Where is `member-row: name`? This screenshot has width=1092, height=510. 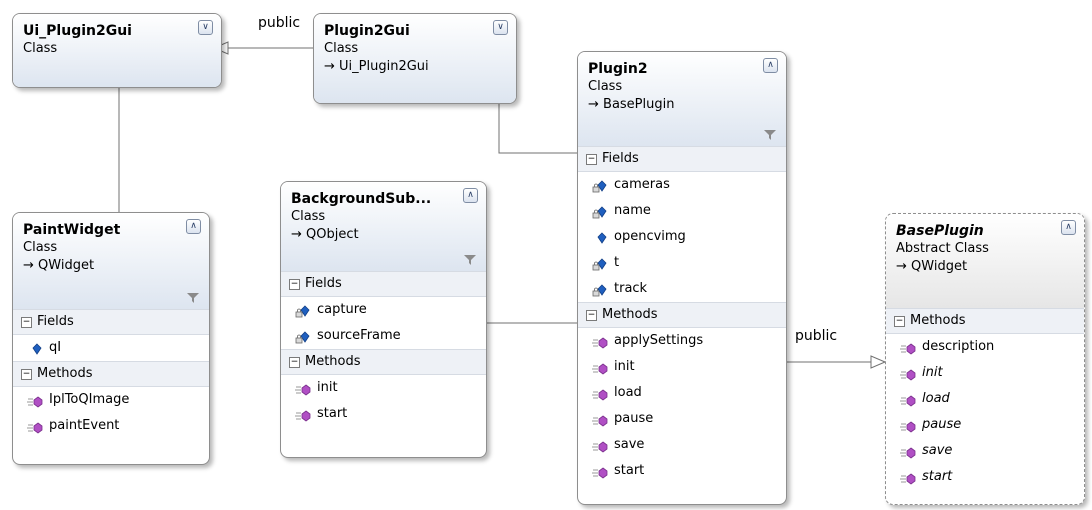
member-row: name is located at coordinates (682, 211).